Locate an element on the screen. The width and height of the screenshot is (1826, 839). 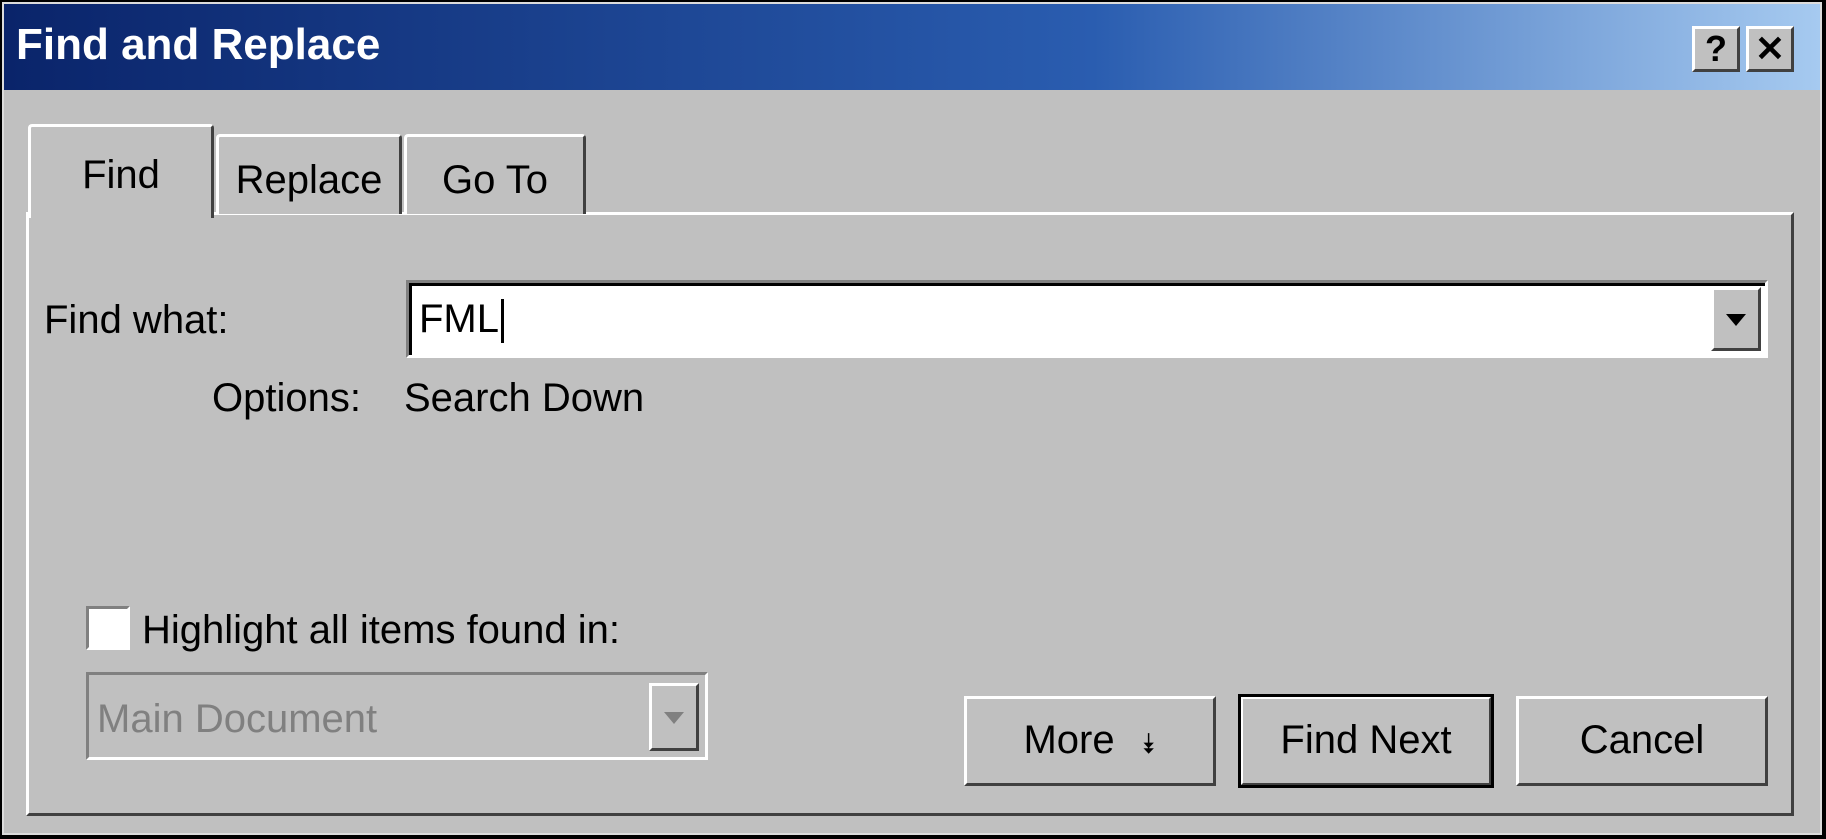
tab-go-to: Go To is located at coordinates (495, 174).